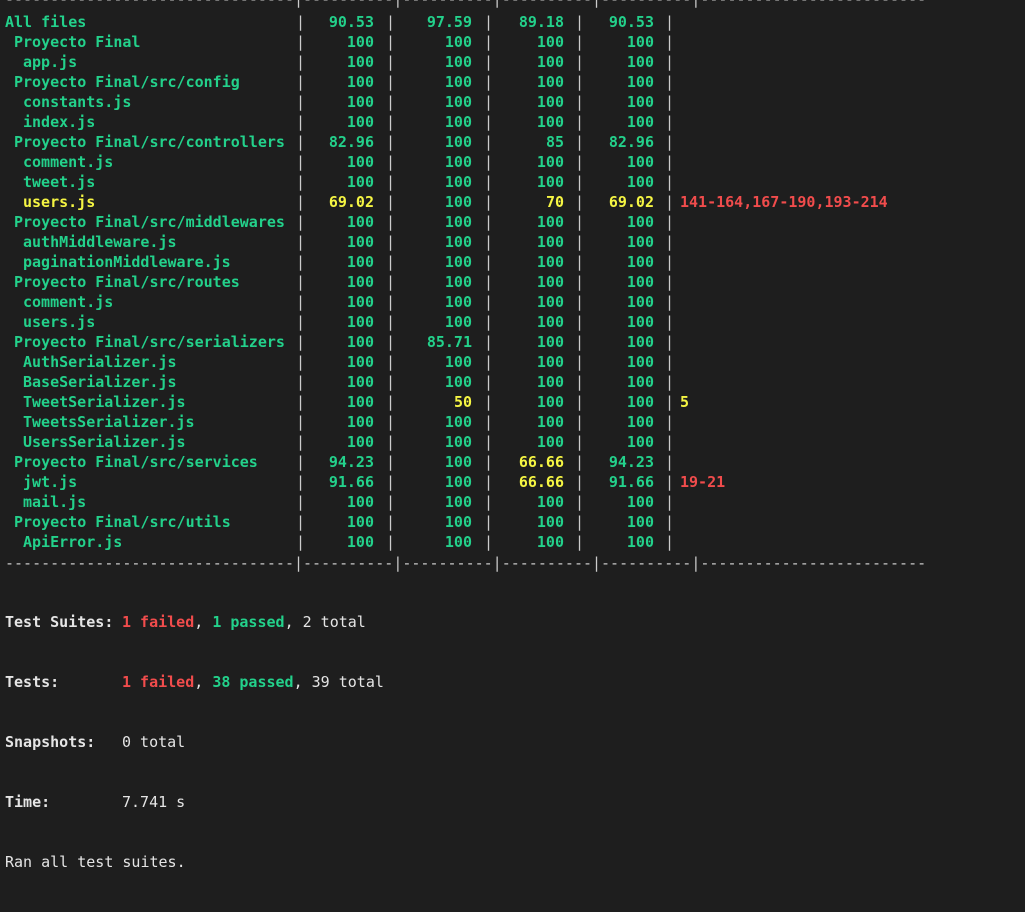 This screenshot has width=1025, height=912. Describe the element at coordinates (512, 182) in the screenshot. I see `table-row: tweet.js | | | | | 100 100 100 100` at that location.